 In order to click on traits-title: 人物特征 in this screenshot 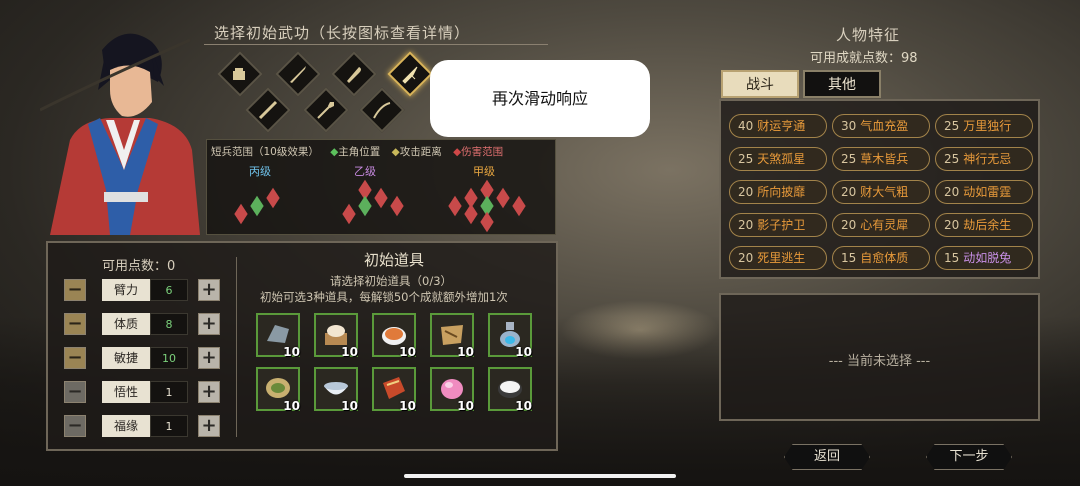, I will do `click(868, 35)`.